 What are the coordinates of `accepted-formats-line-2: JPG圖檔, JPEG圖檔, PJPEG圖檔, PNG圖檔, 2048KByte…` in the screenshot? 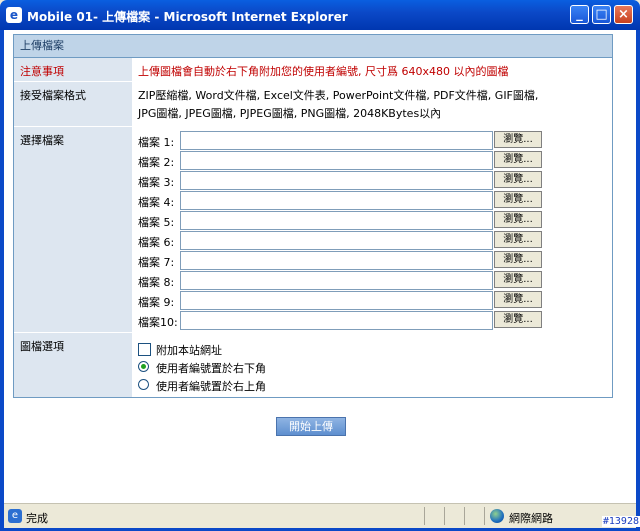 It's located at (290, 113).